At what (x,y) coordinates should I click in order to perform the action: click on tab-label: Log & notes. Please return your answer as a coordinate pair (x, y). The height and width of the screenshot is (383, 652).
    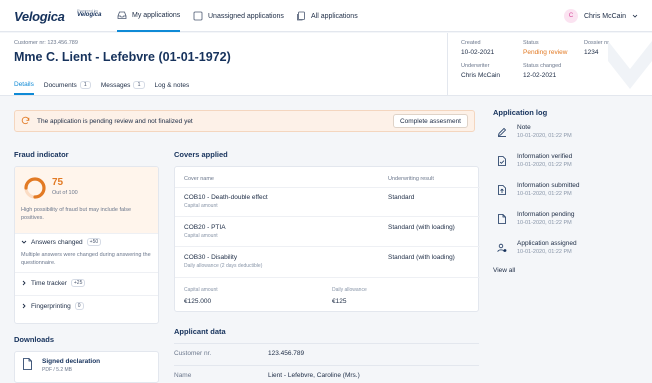
    Looking at the image, I should click on (172, 85).